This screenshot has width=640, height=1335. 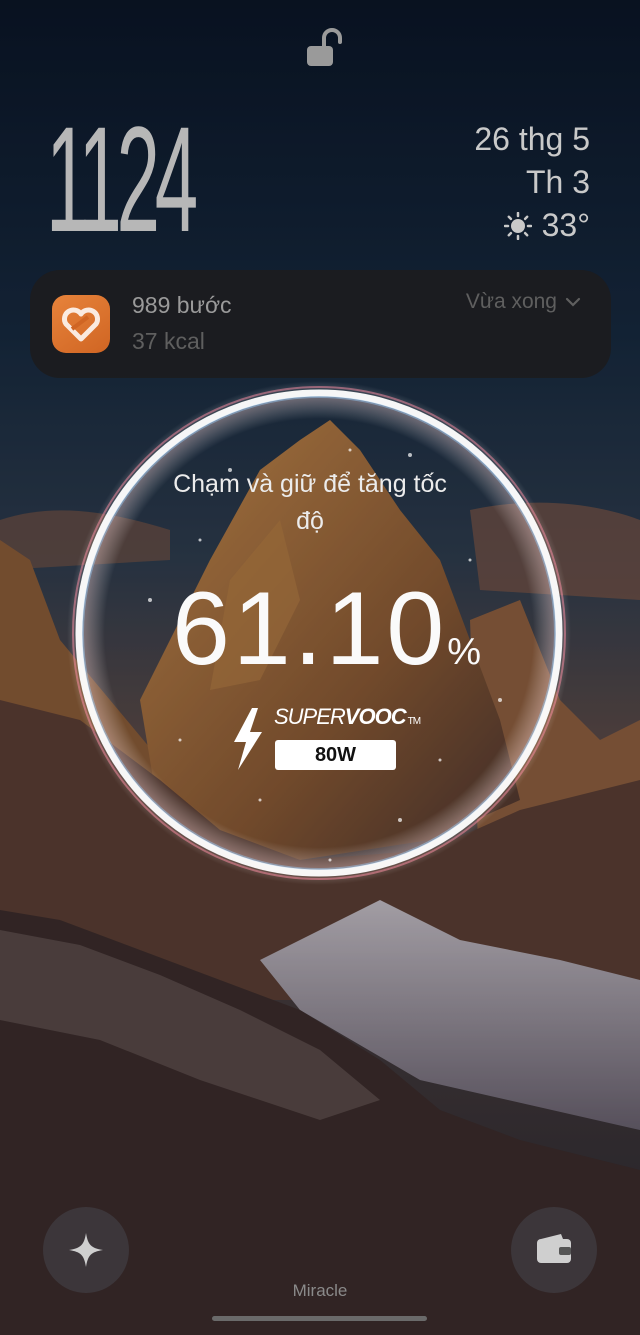 I want to click on supervooc-wordmark: SUPERVOOC TM, so click(x=347, y=717).